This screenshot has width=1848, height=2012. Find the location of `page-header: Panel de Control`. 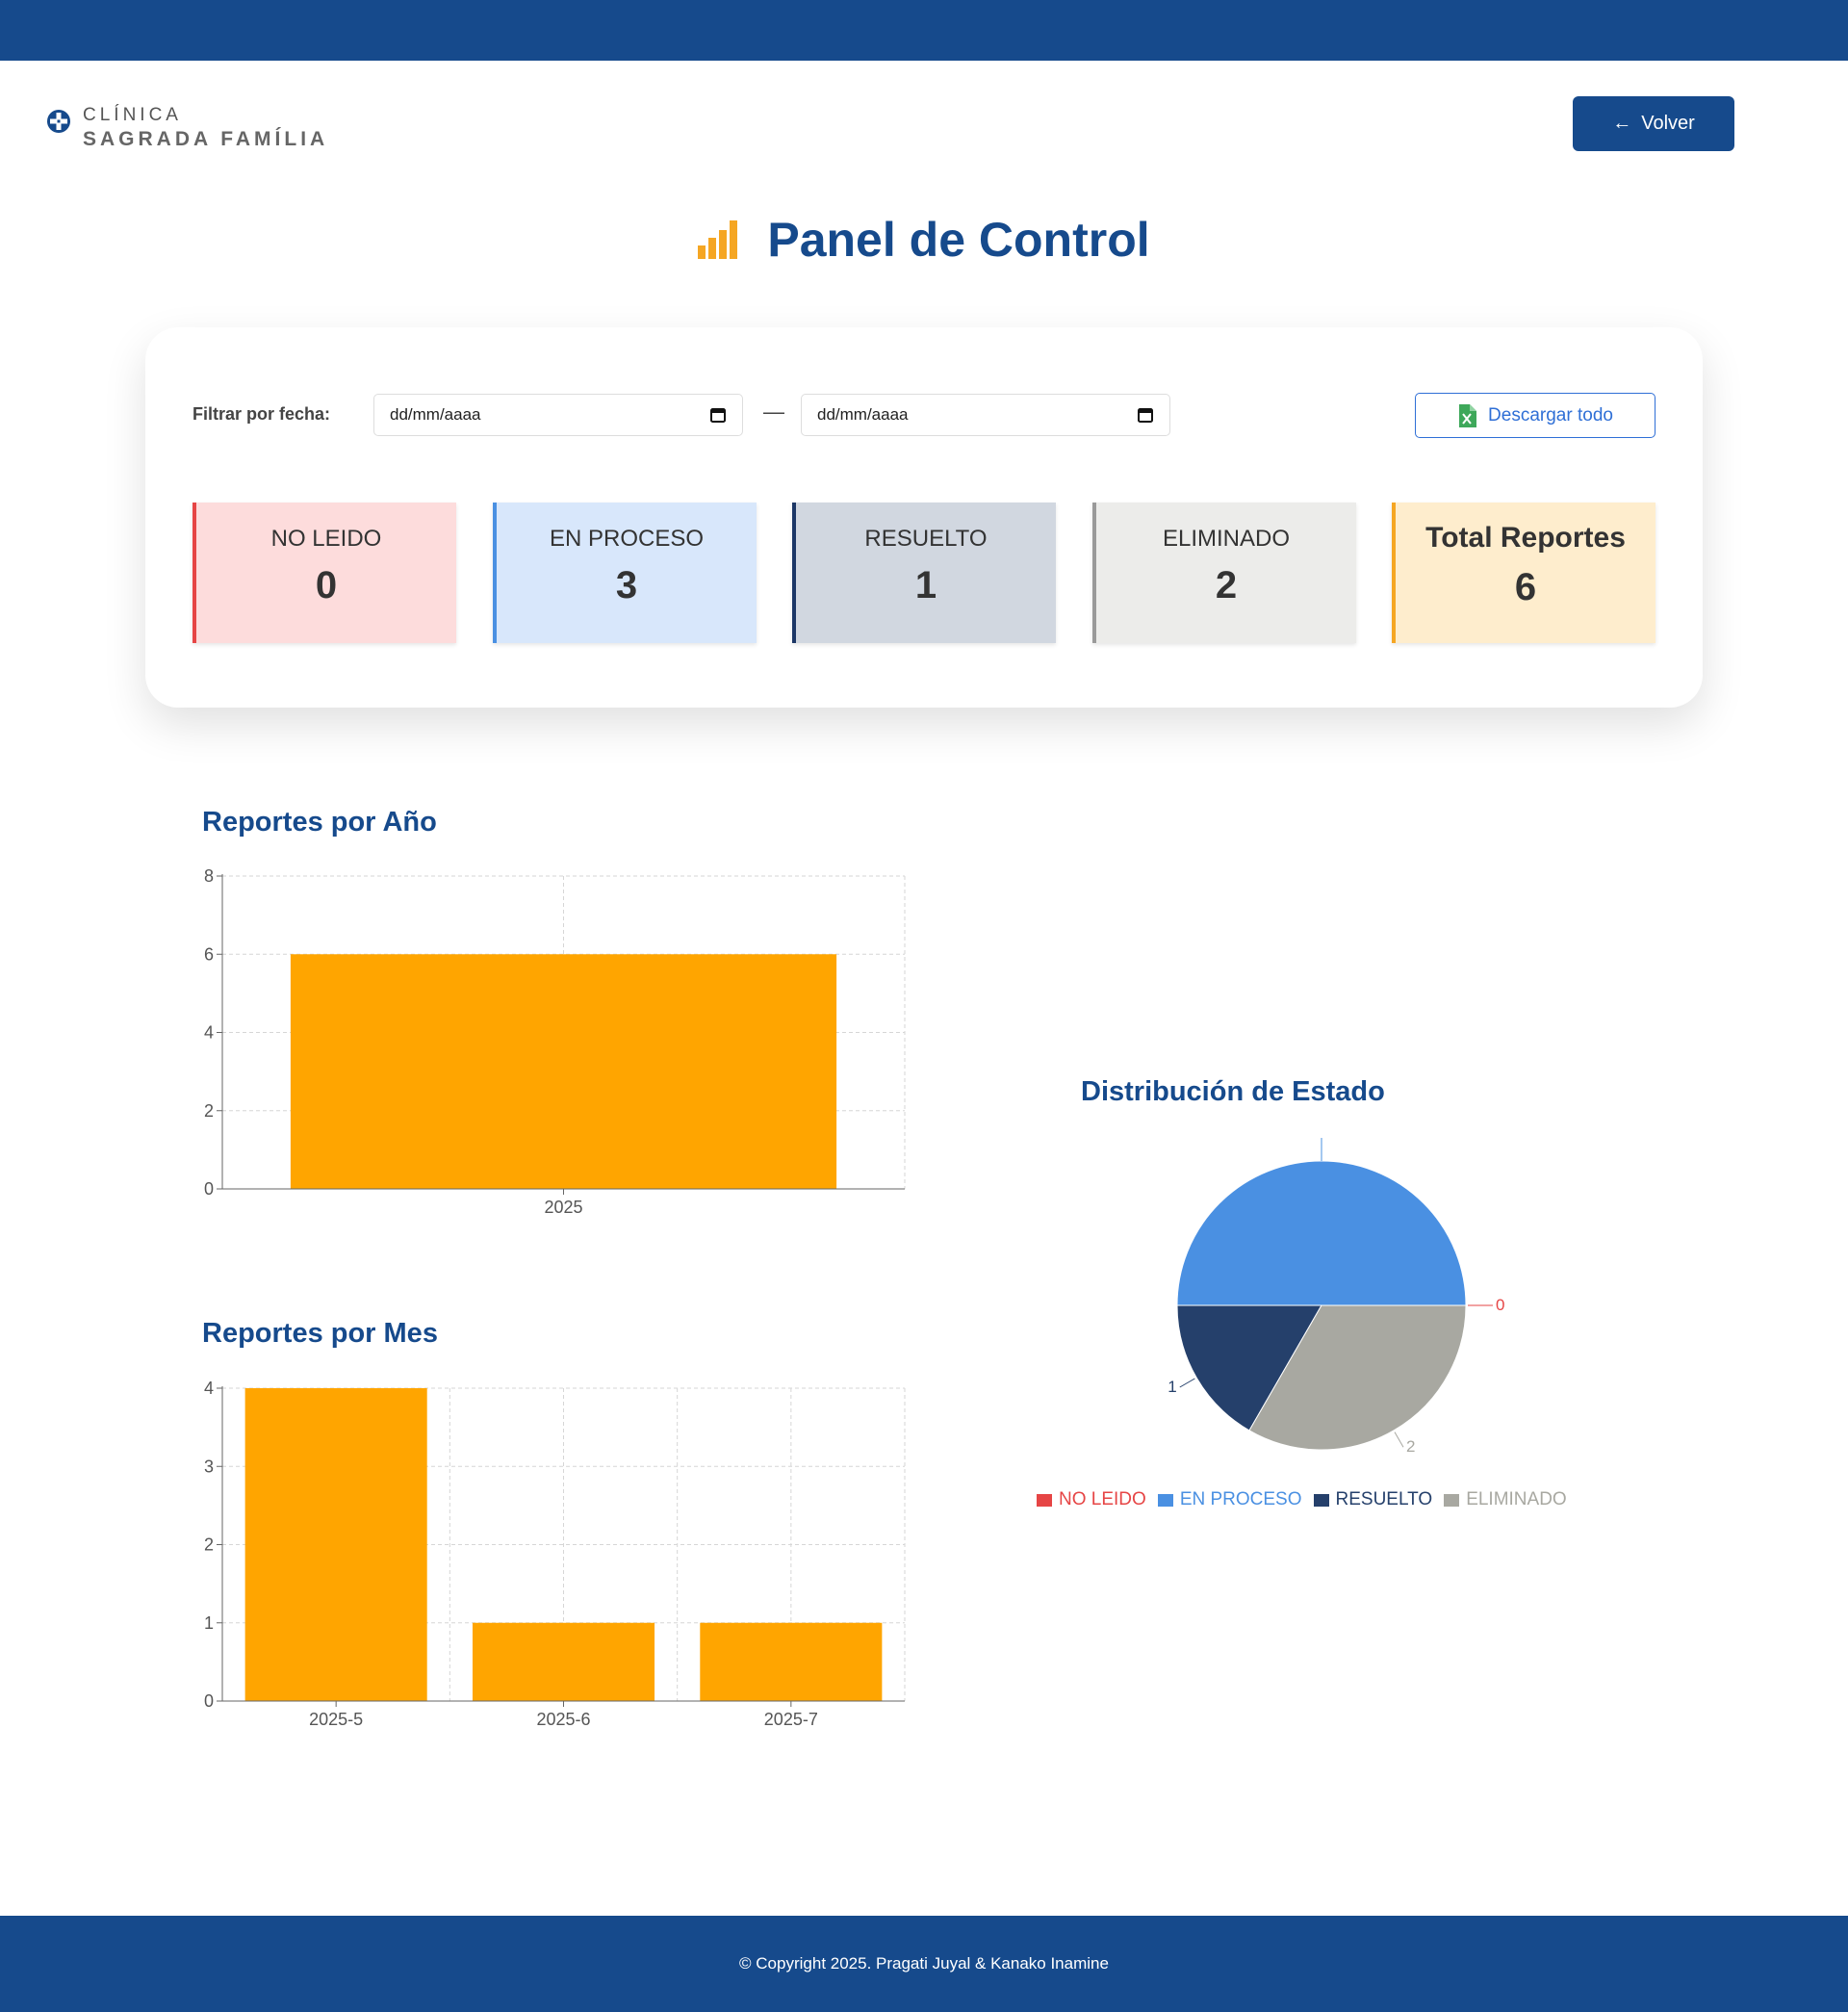

page-header: Panel de Control is located at coordinates (924, 240).